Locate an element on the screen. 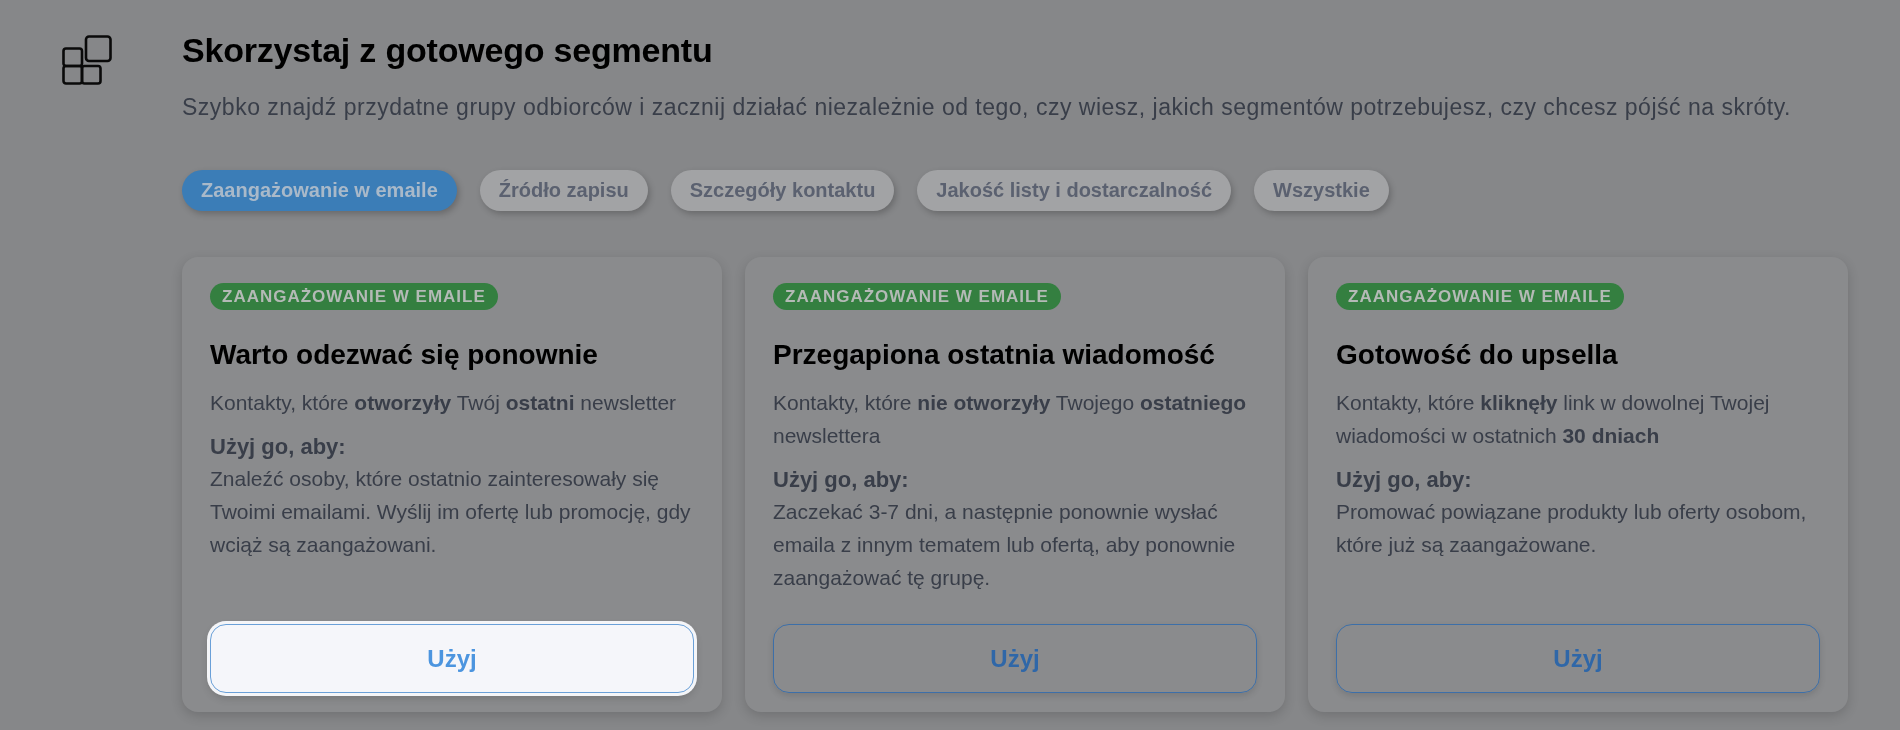 The height and width of the screenshot is (730, 1900). filter-tab: Źródło zapisu is located at coordinates (563, 190).